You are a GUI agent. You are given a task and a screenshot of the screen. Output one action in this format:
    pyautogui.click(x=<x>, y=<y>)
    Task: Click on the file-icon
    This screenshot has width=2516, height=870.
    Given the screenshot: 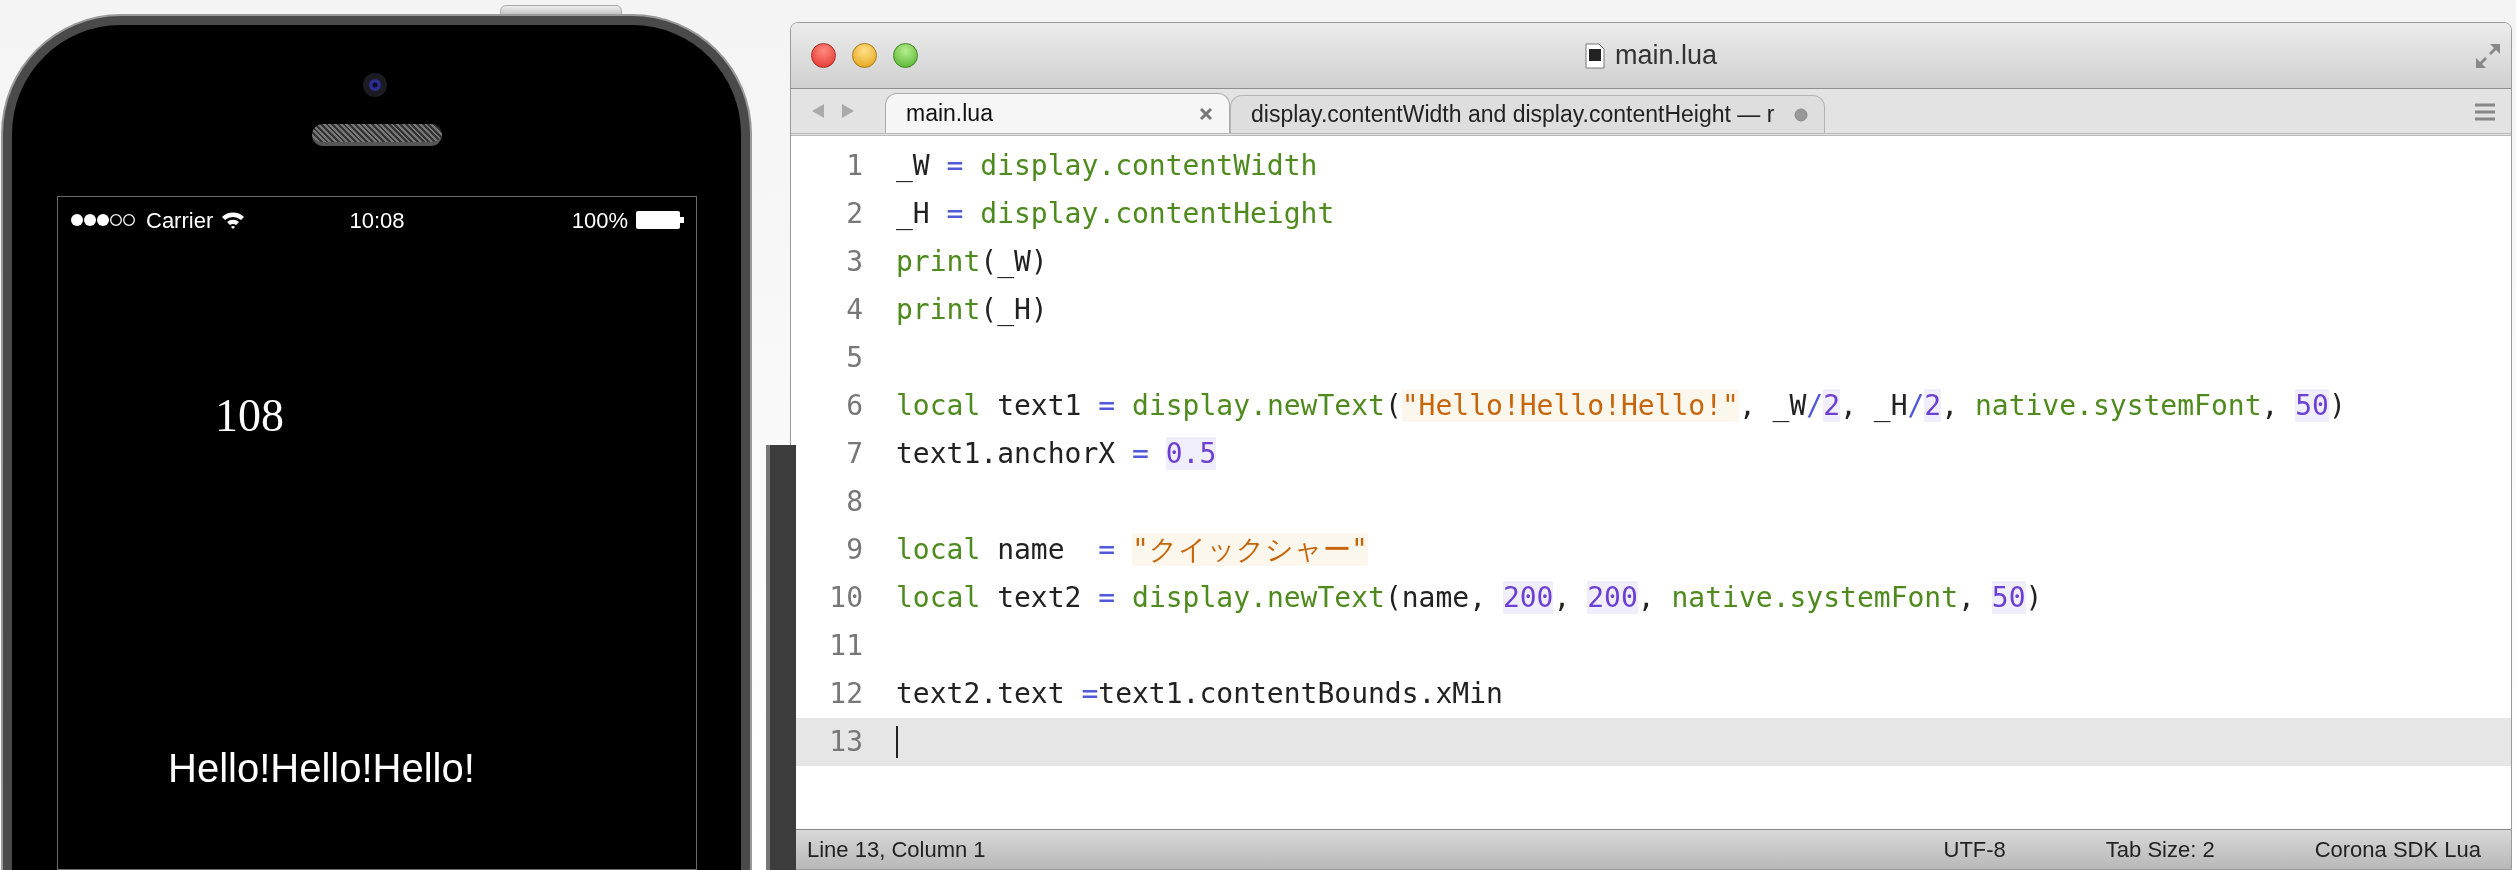 What is the action you would take?
    pyautogui.click(x=1594, y=55)
    